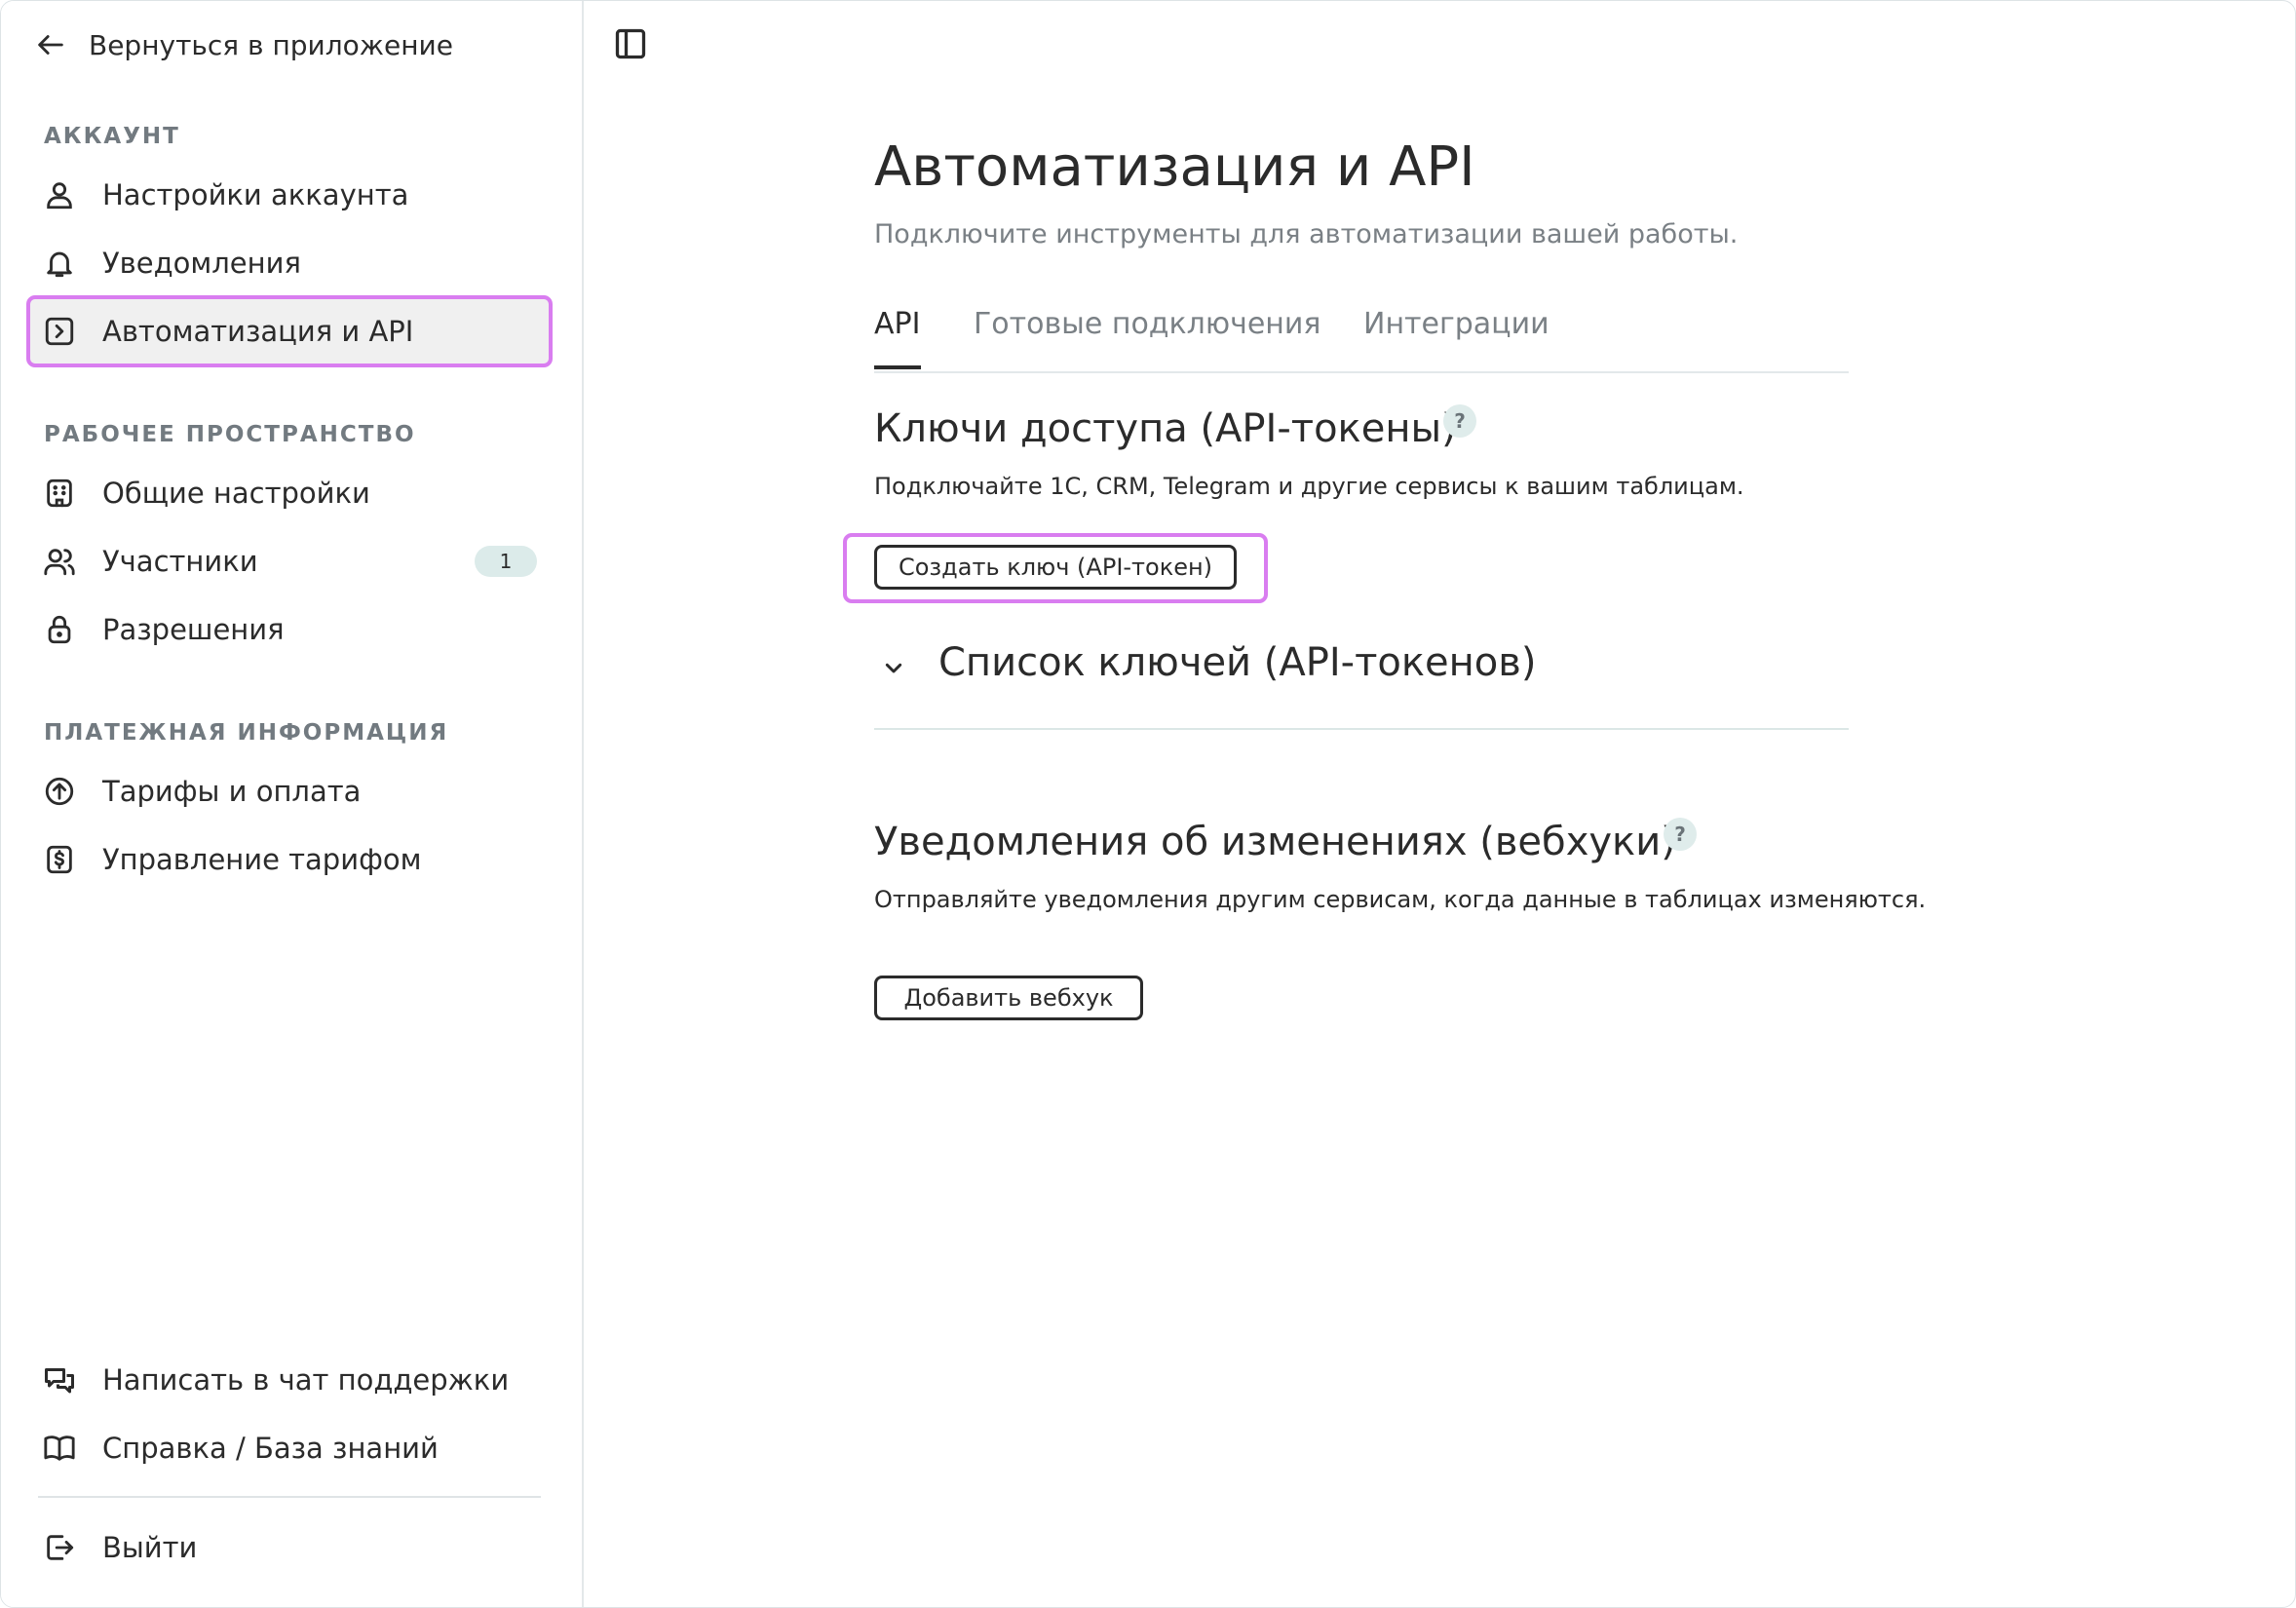  I want to click on members-count-badge: 1, so click(506, 561).